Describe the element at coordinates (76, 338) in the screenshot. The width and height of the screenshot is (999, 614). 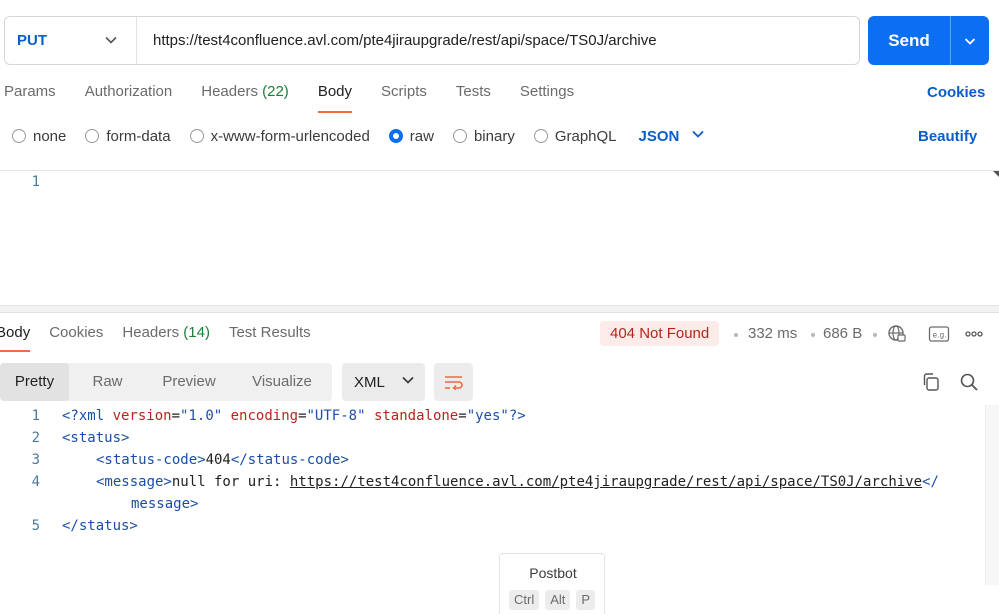
I see `response-tab-cookies: Cookies` at that location.